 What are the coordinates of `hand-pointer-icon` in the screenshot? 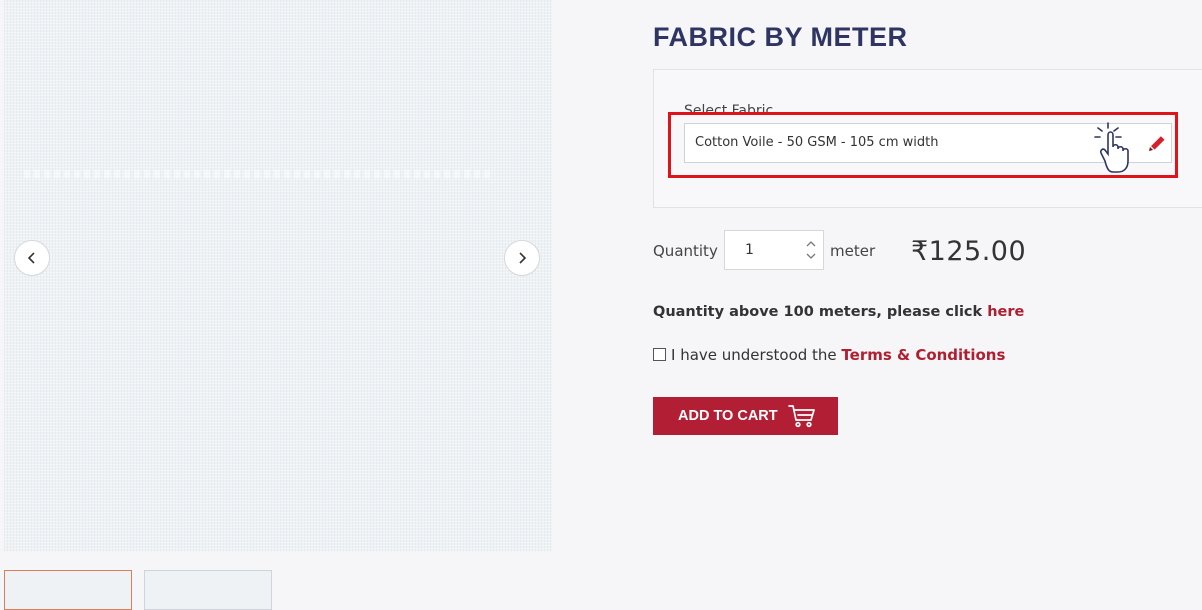 It's located at (1111, 147).